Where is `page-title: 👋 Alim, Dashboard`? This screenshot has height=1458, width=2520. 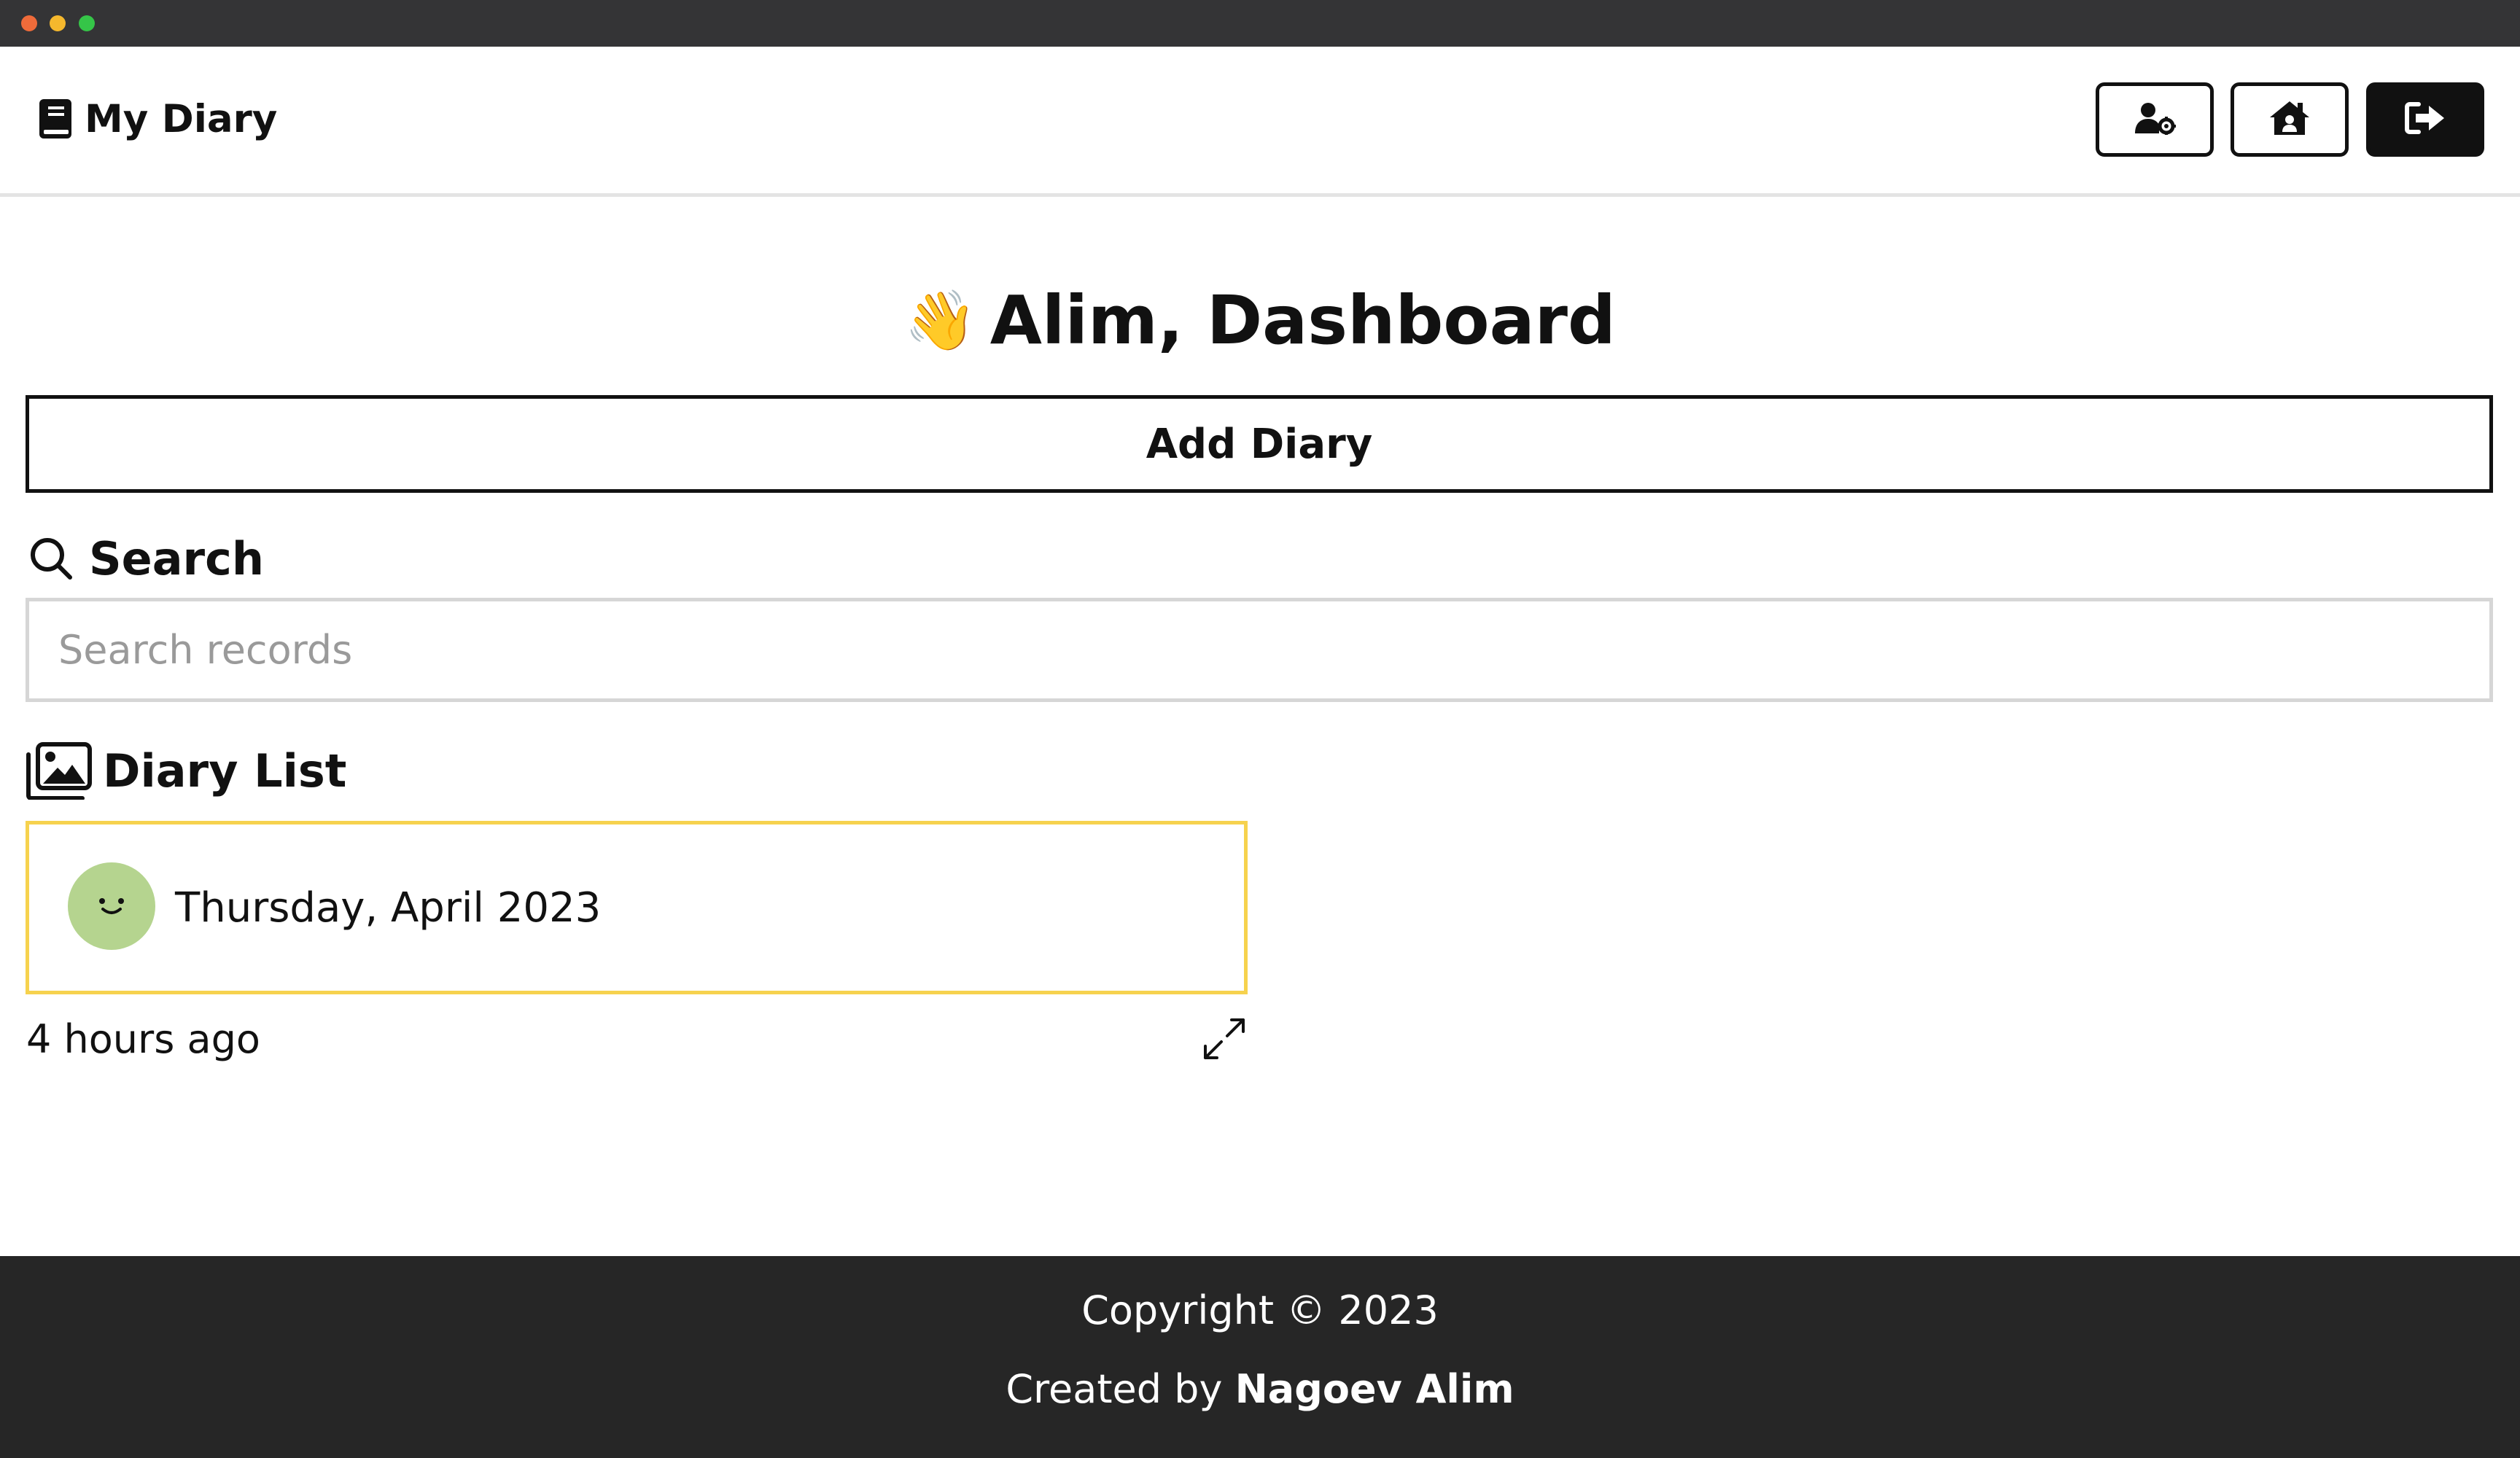 page-title: 👋 Alim, Dashboard is located at coordinates (1260, 321).